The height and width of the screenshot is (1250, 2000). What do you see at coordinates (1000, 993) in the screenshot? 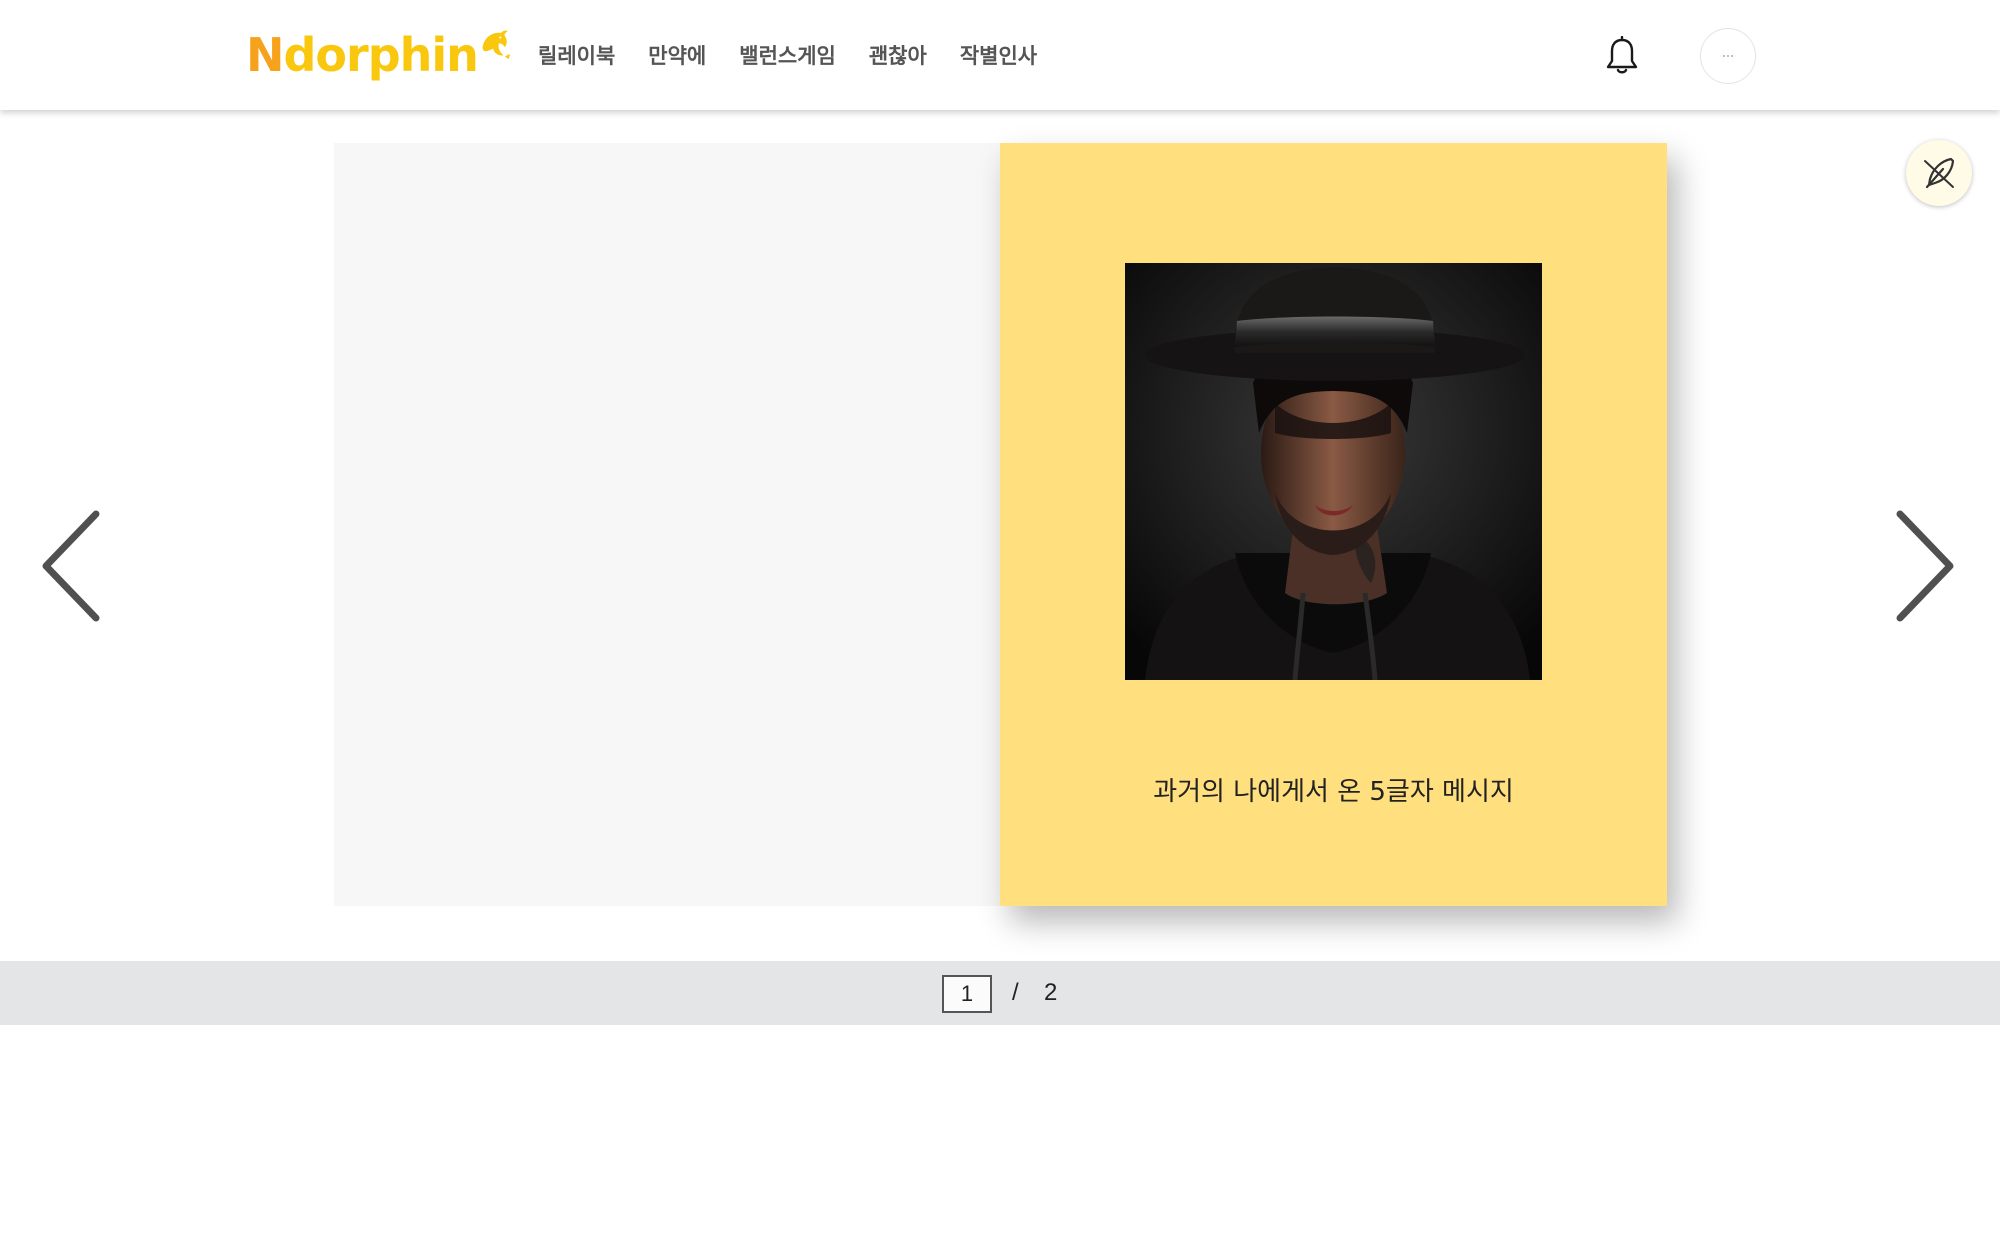
I see `pagination-bar: 1 / 2` at bounding box center [1000, 993].